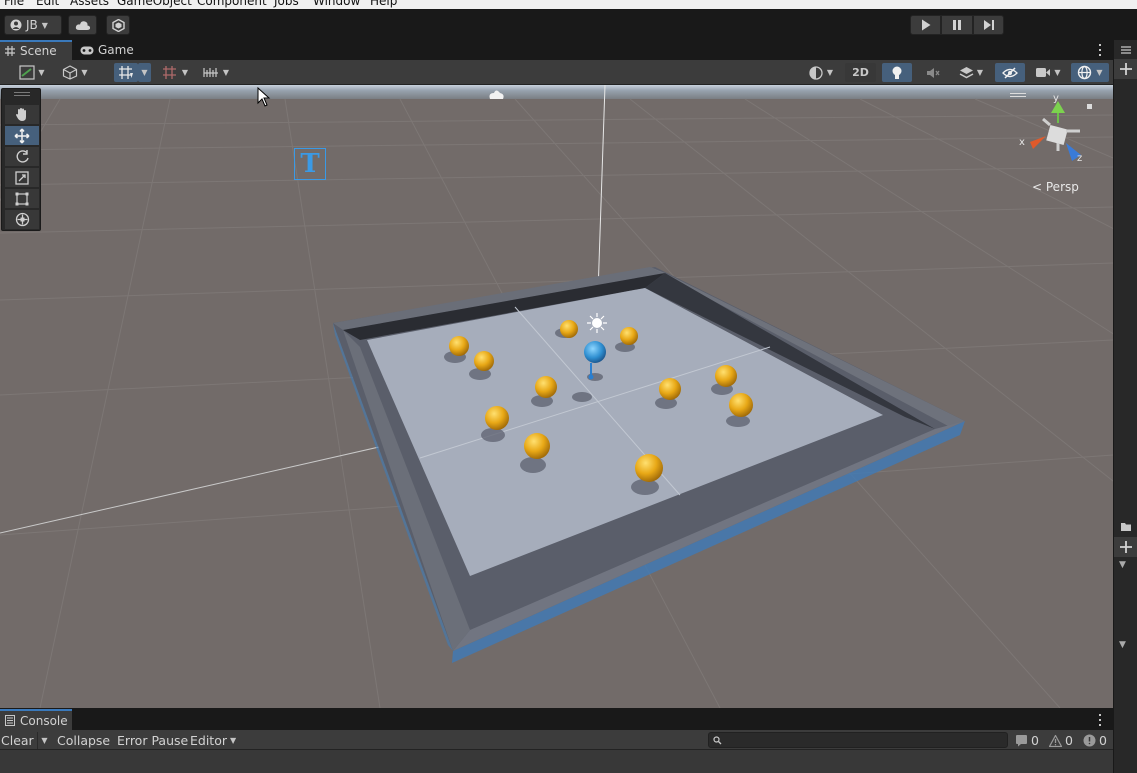  What do you see at coordinates (17, 740) in the screenshot?
I see `clear-button: Clear` at bounding box center [17, 740].